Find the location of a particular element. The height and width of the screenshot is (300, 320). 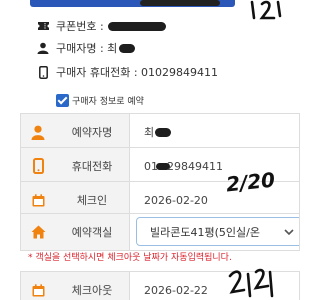

room-label: 예약객실 is located at coordinates (92, 232).